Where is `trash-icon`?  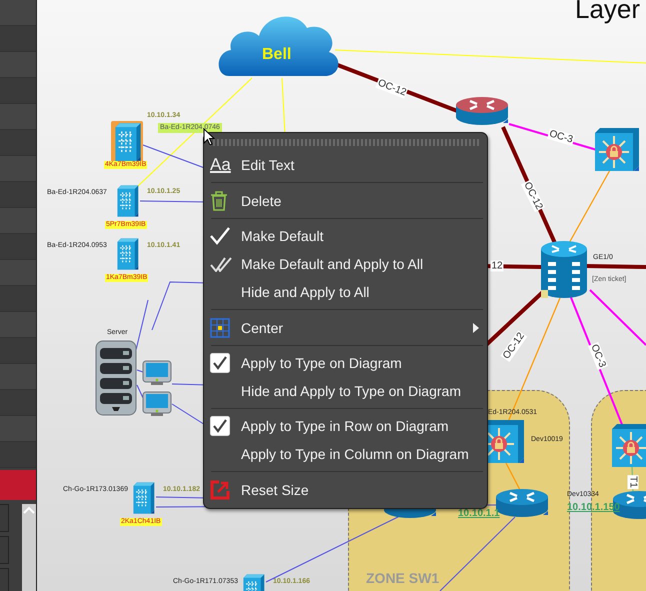 trash-icon is located at coordinates (219, 200).